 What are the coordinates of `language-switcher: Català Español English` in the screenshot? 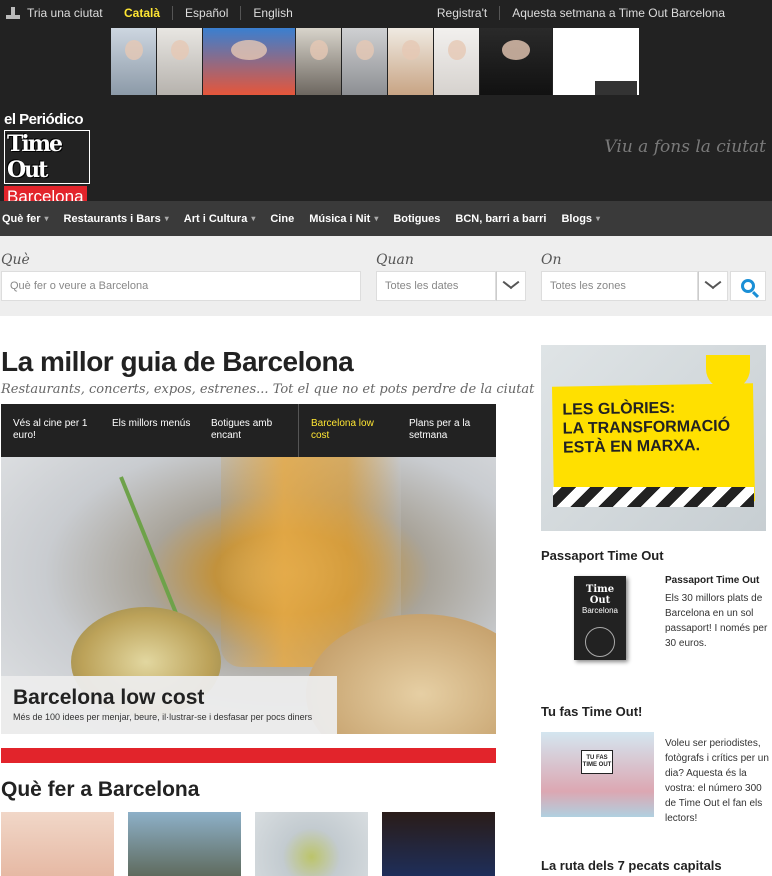 It's located at (208, 13).